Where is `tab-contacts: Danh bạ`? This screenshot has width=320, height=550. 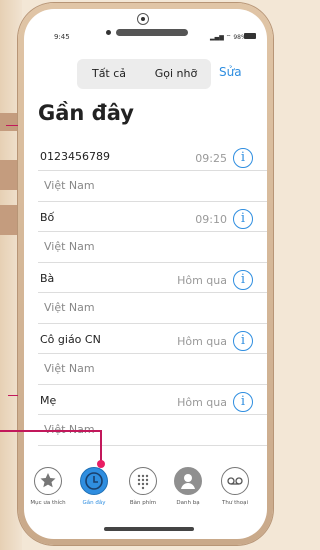
tab-contacts: Danh bạ is located at coordinates (188, 486).